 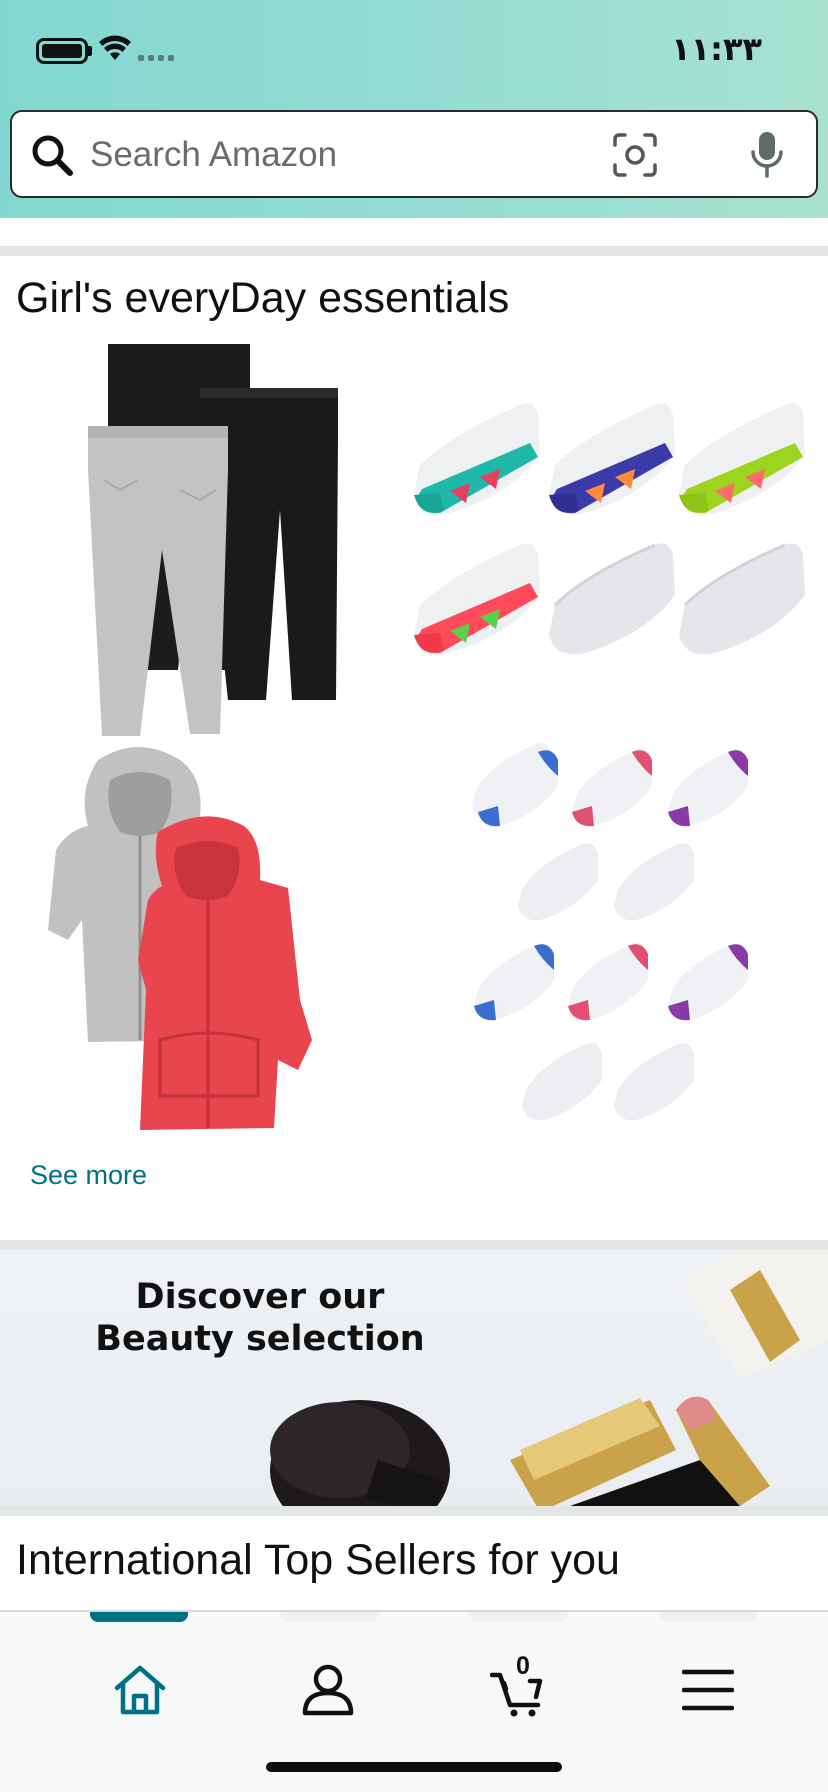 I want to click on nav-menu, so click(x=708, y=1690).